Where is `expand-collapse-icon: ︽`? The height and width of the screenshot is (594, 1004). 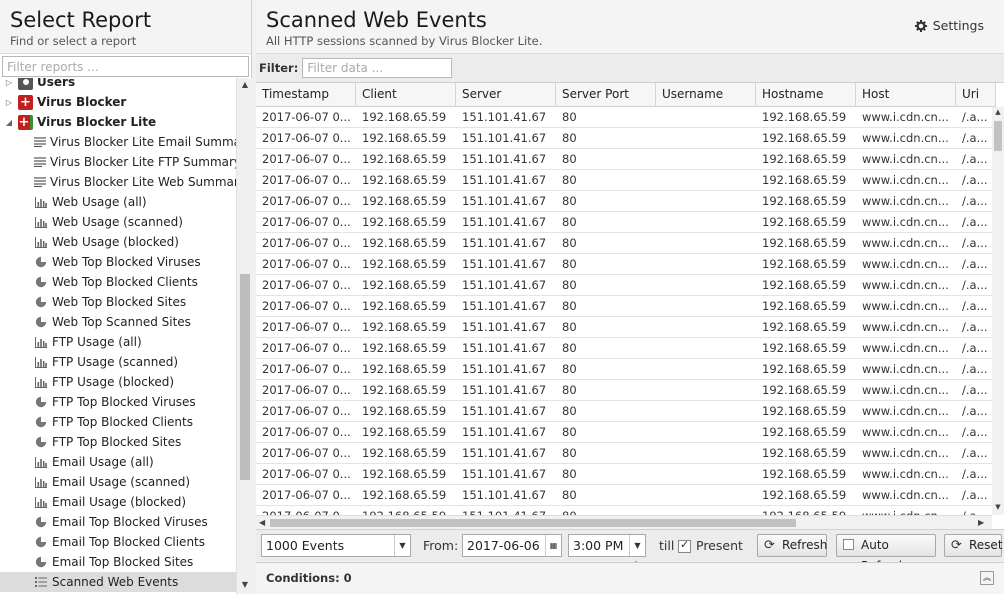
expand-collapse-icon: ︽ is located at coordinates (987, 578).